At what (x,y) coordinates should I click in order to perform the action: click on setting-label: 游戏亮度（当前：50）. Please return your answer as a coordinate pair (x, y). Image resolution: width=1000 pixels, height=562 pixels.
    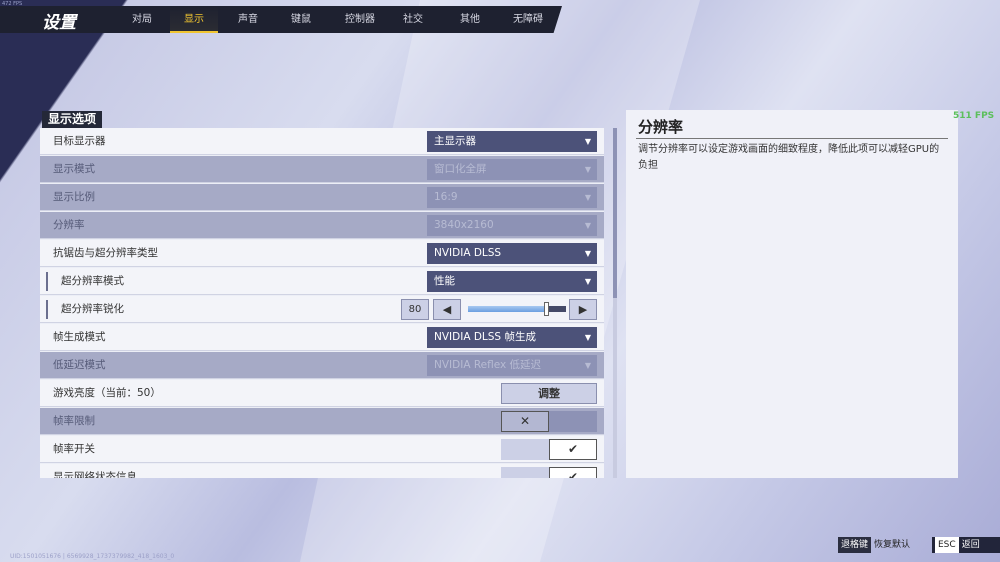
    Looking at the image, I should click on (107, 393).